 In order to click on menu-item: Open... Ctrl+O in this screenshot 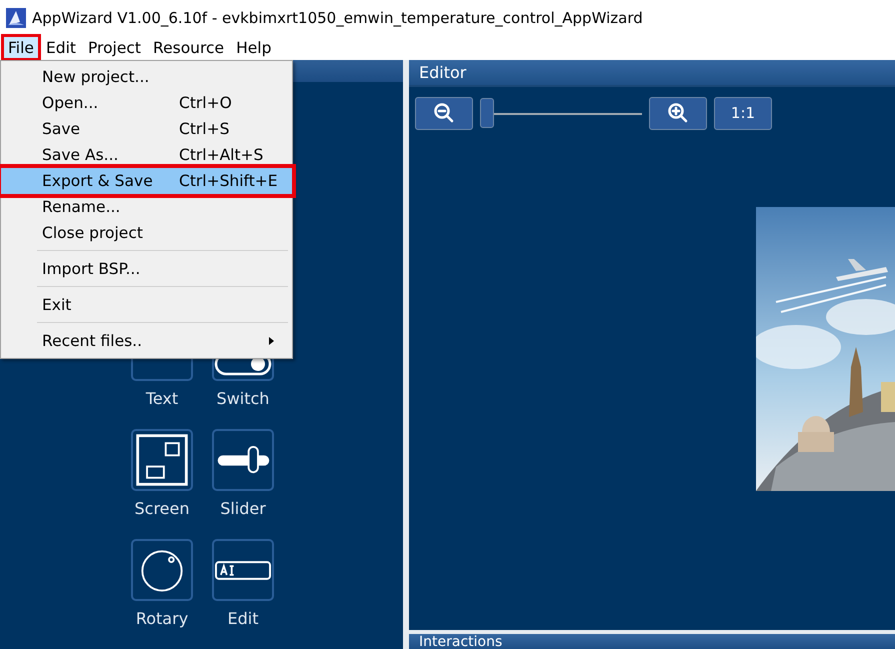, I will do `click(146, 103)`.